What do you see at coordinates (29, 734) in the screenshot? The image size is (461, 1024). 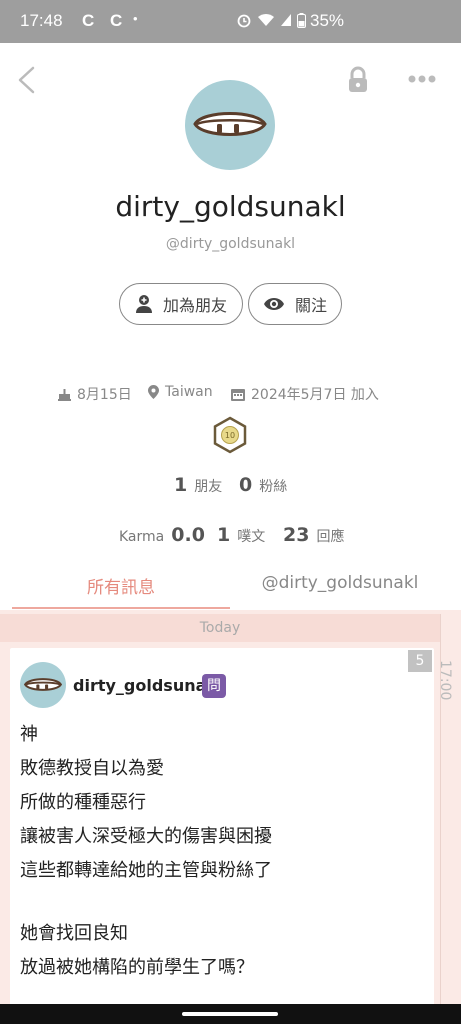 I see `post-line: 神` at bounding box center [29, 734].